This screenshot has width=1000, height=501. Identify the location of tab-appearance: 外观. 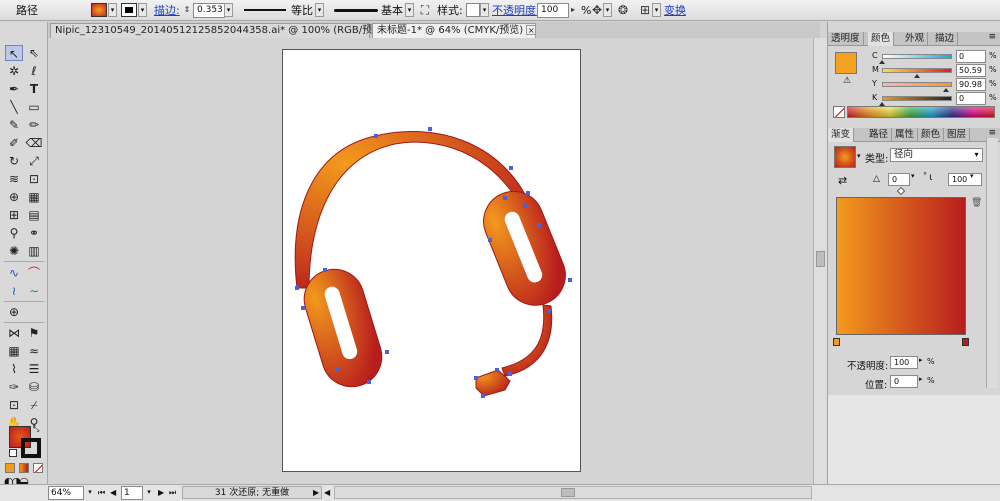
(915, 39).